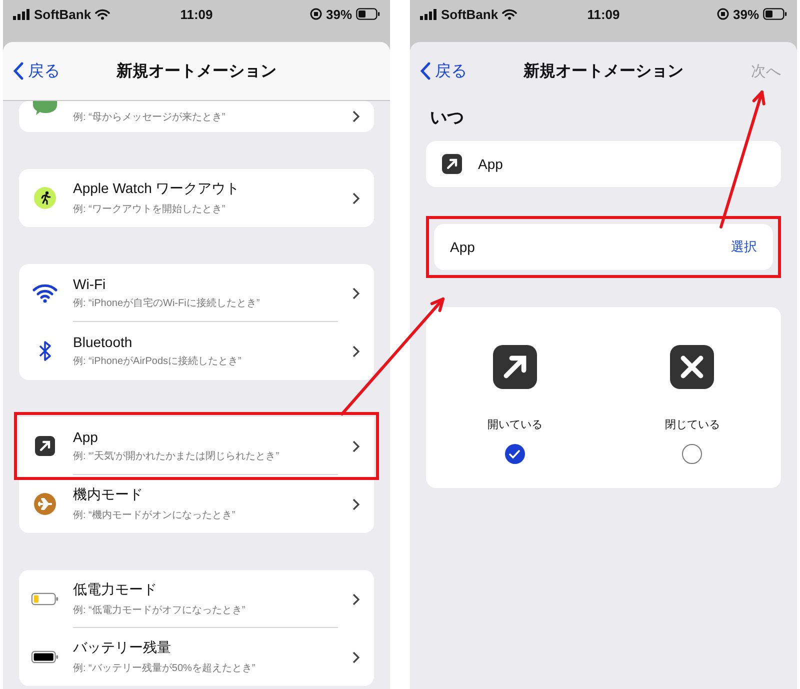 This screenshot has height=689, width=800. Describe the element at coordinates (692, 425) in the screenshot. I see `option-label: 閉じている` at that location.